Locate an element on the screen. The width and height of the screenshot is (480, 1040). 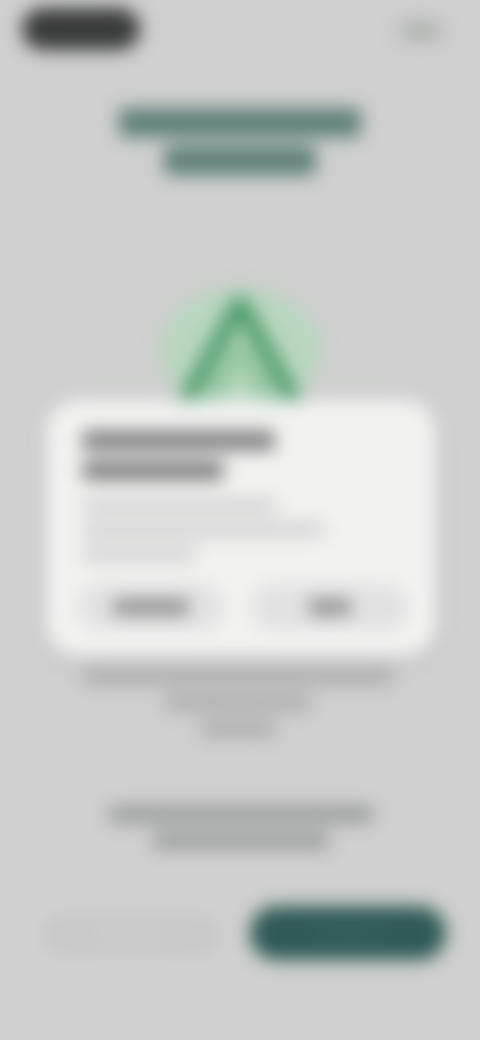
dialog-message-line-1: We use this data to personalise is located at coordinates (180, 506).